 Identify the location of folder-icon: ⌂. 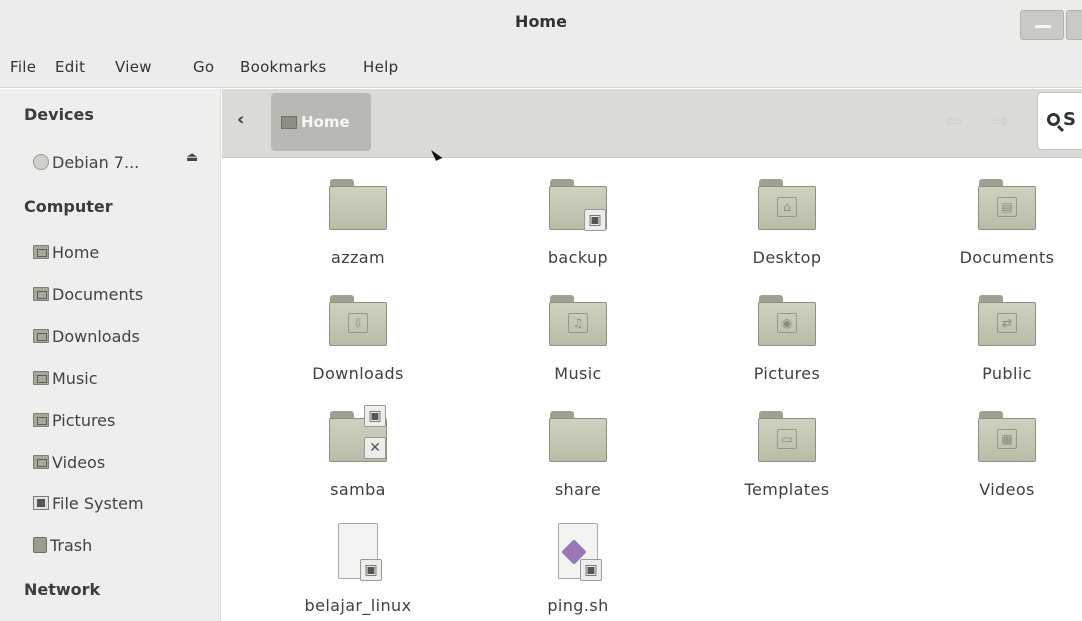
(787, 205).